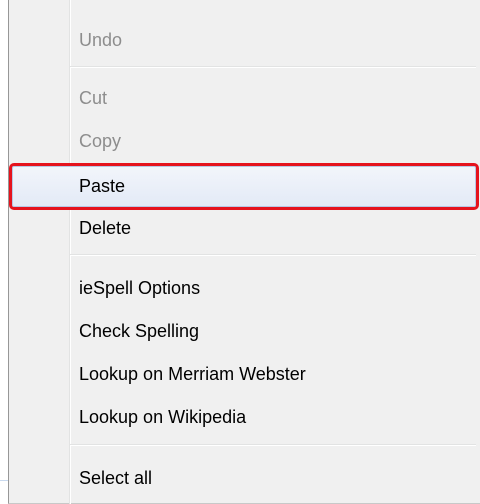 The height and width of the screenshot is (504, 480). What do you see at coordinates (244, 331) in the screenshot?
I see `menu-item-check-spelling: Check Spelling` at bounding box center [244, 331].